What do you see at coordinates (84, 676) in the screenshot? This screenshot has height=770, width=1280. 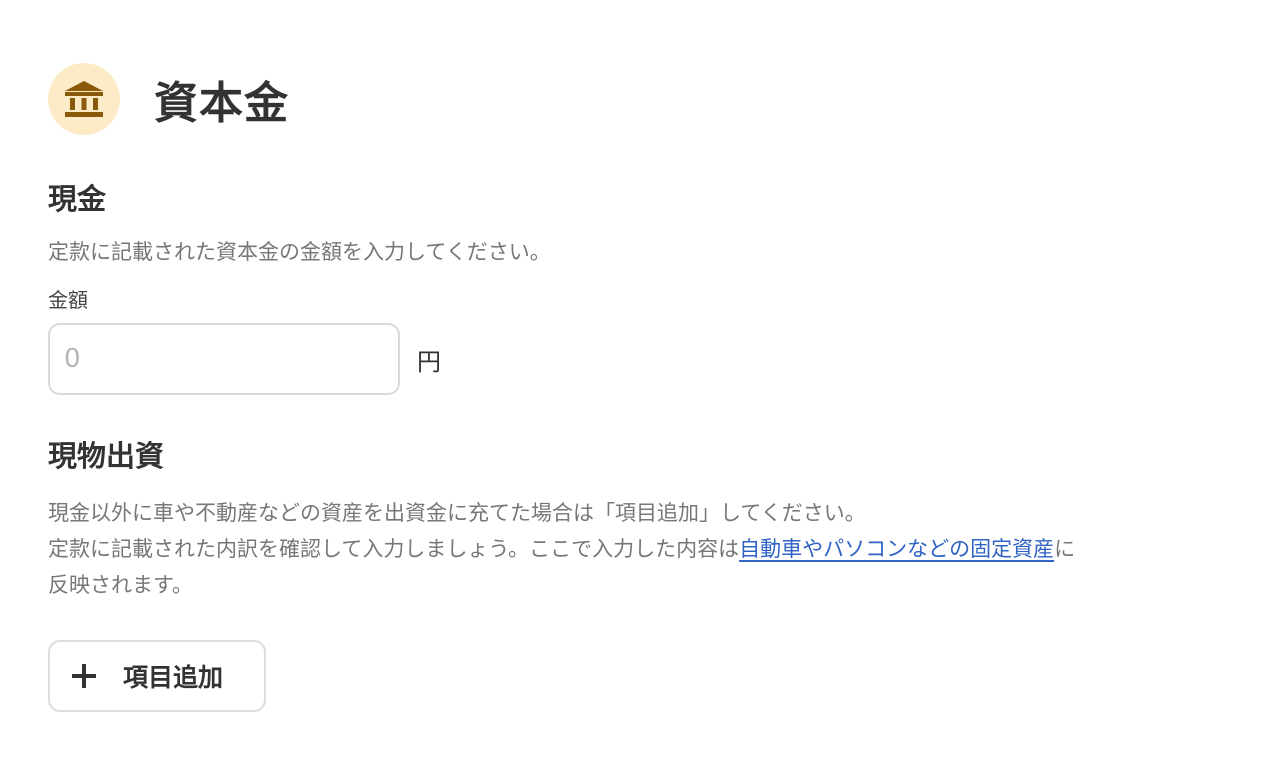 I see `plus-icon` at bounding box center [84, 676].